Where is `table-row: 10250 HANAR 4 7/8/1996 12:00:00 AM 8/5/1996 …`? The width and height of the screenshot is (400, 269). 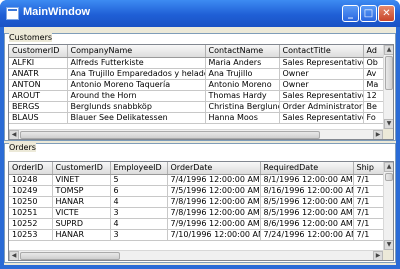 table-row: 10250 HANAR 4 7/8/1996 12:00:00 AM 8/5/1996 … is located at coordinates (201, 202).